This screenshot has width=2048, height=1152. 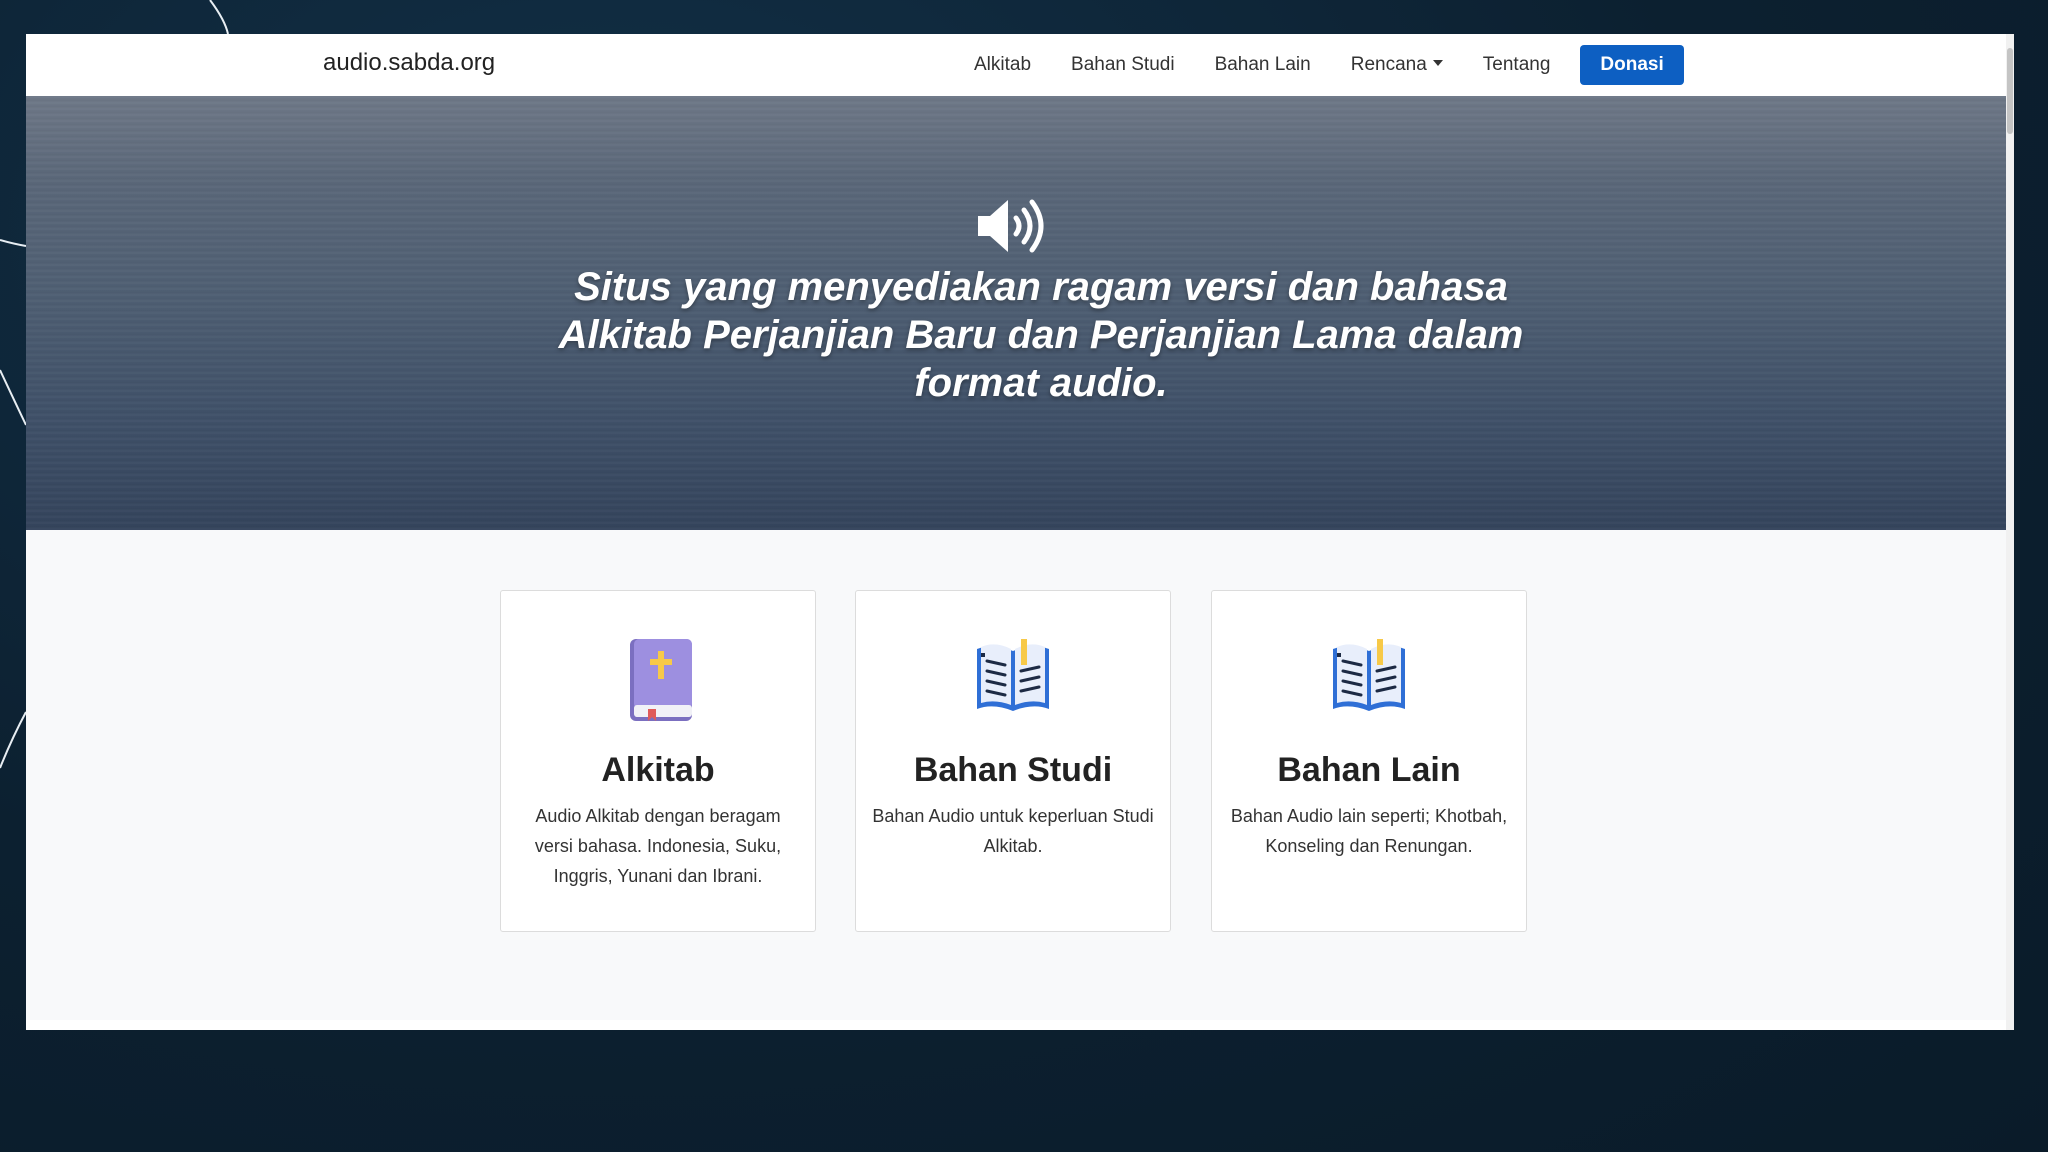 I want to click on scrollbar-thumb, so click(x=2010, y=91).